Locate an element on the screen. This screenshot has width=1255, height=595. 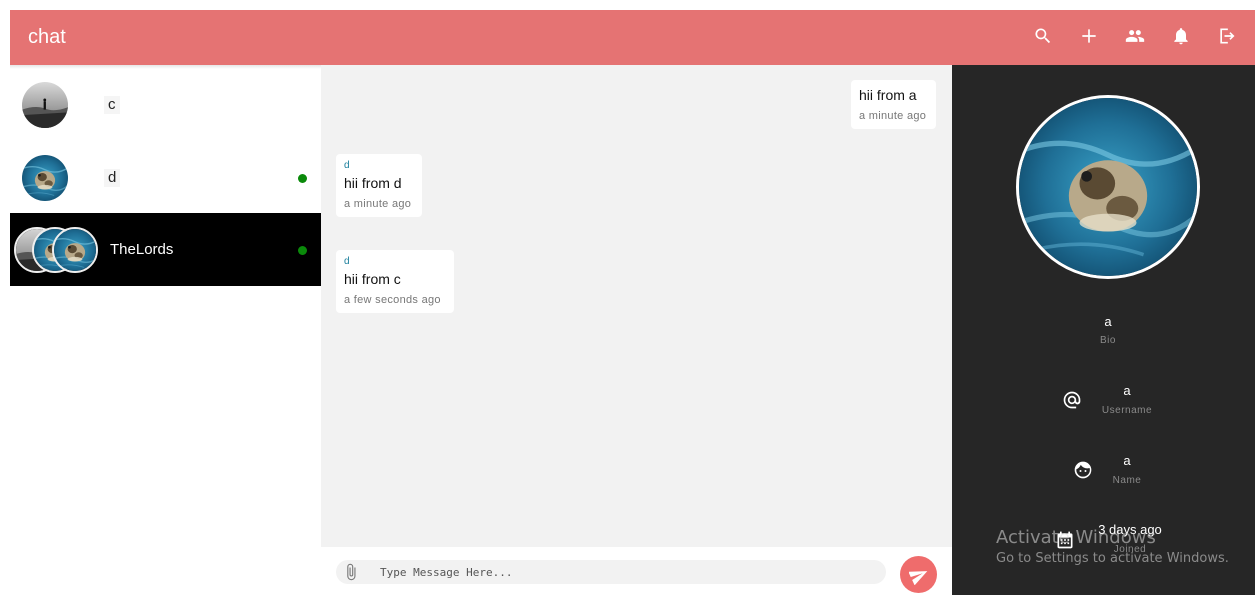
message-field is located at coordinates (611, 572).